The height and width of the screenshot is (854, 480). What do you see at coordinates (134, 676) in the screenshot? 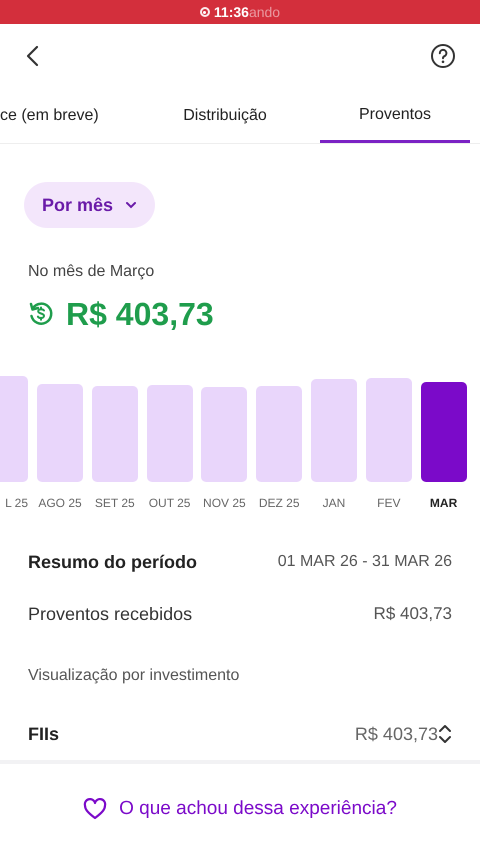
I see `section-subtitle: Visualização por investimento` at bounding box center [134, 676].